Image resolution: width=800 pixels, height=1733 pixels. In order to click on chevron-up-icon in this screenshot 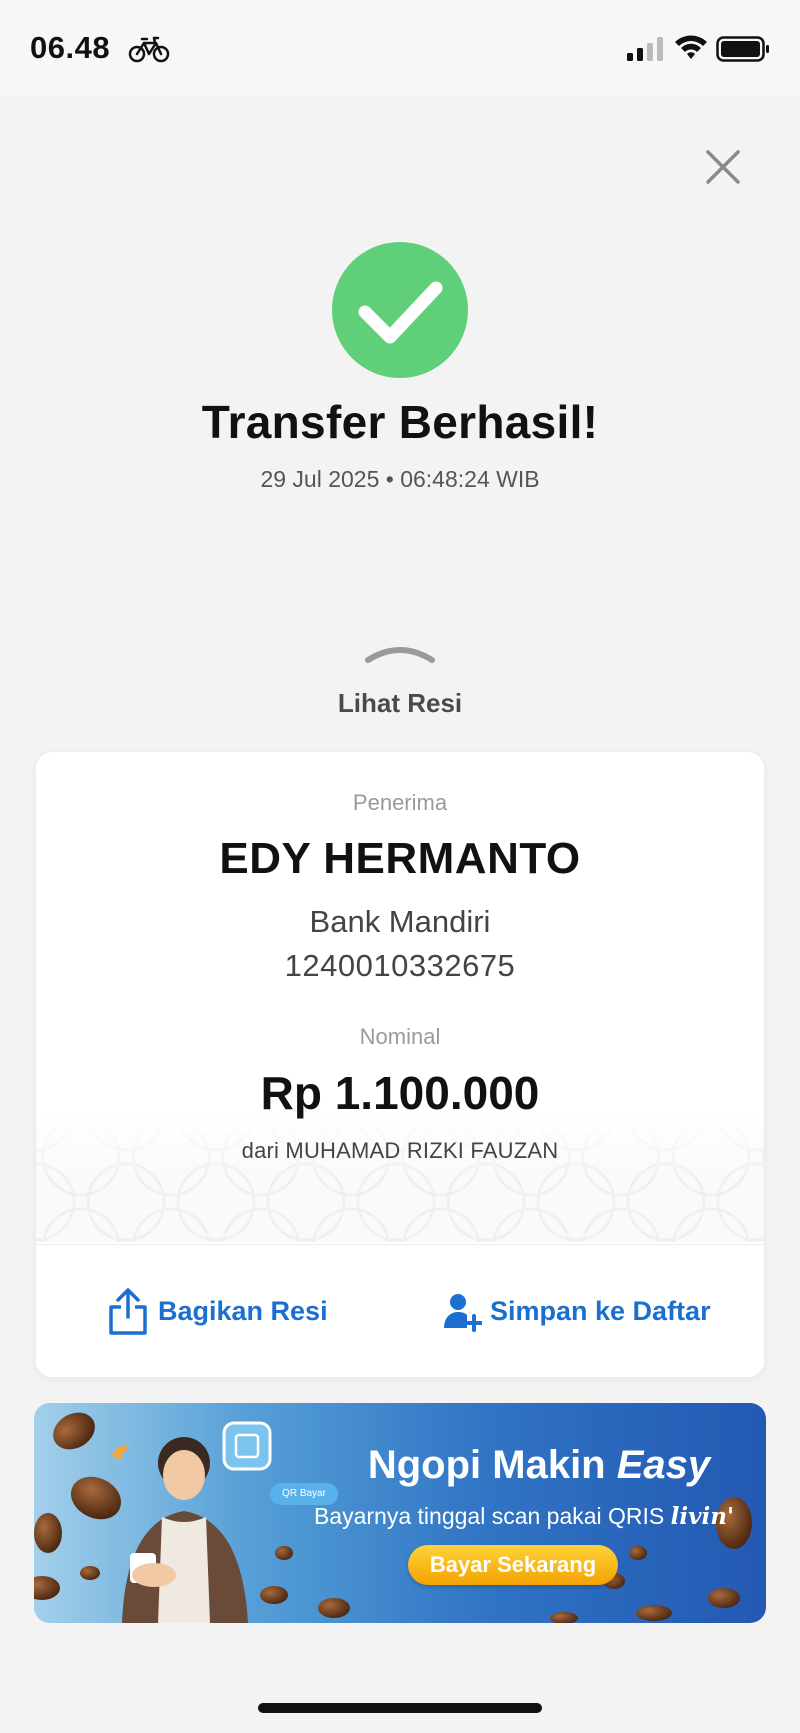, I will do `click(400, 654)`.